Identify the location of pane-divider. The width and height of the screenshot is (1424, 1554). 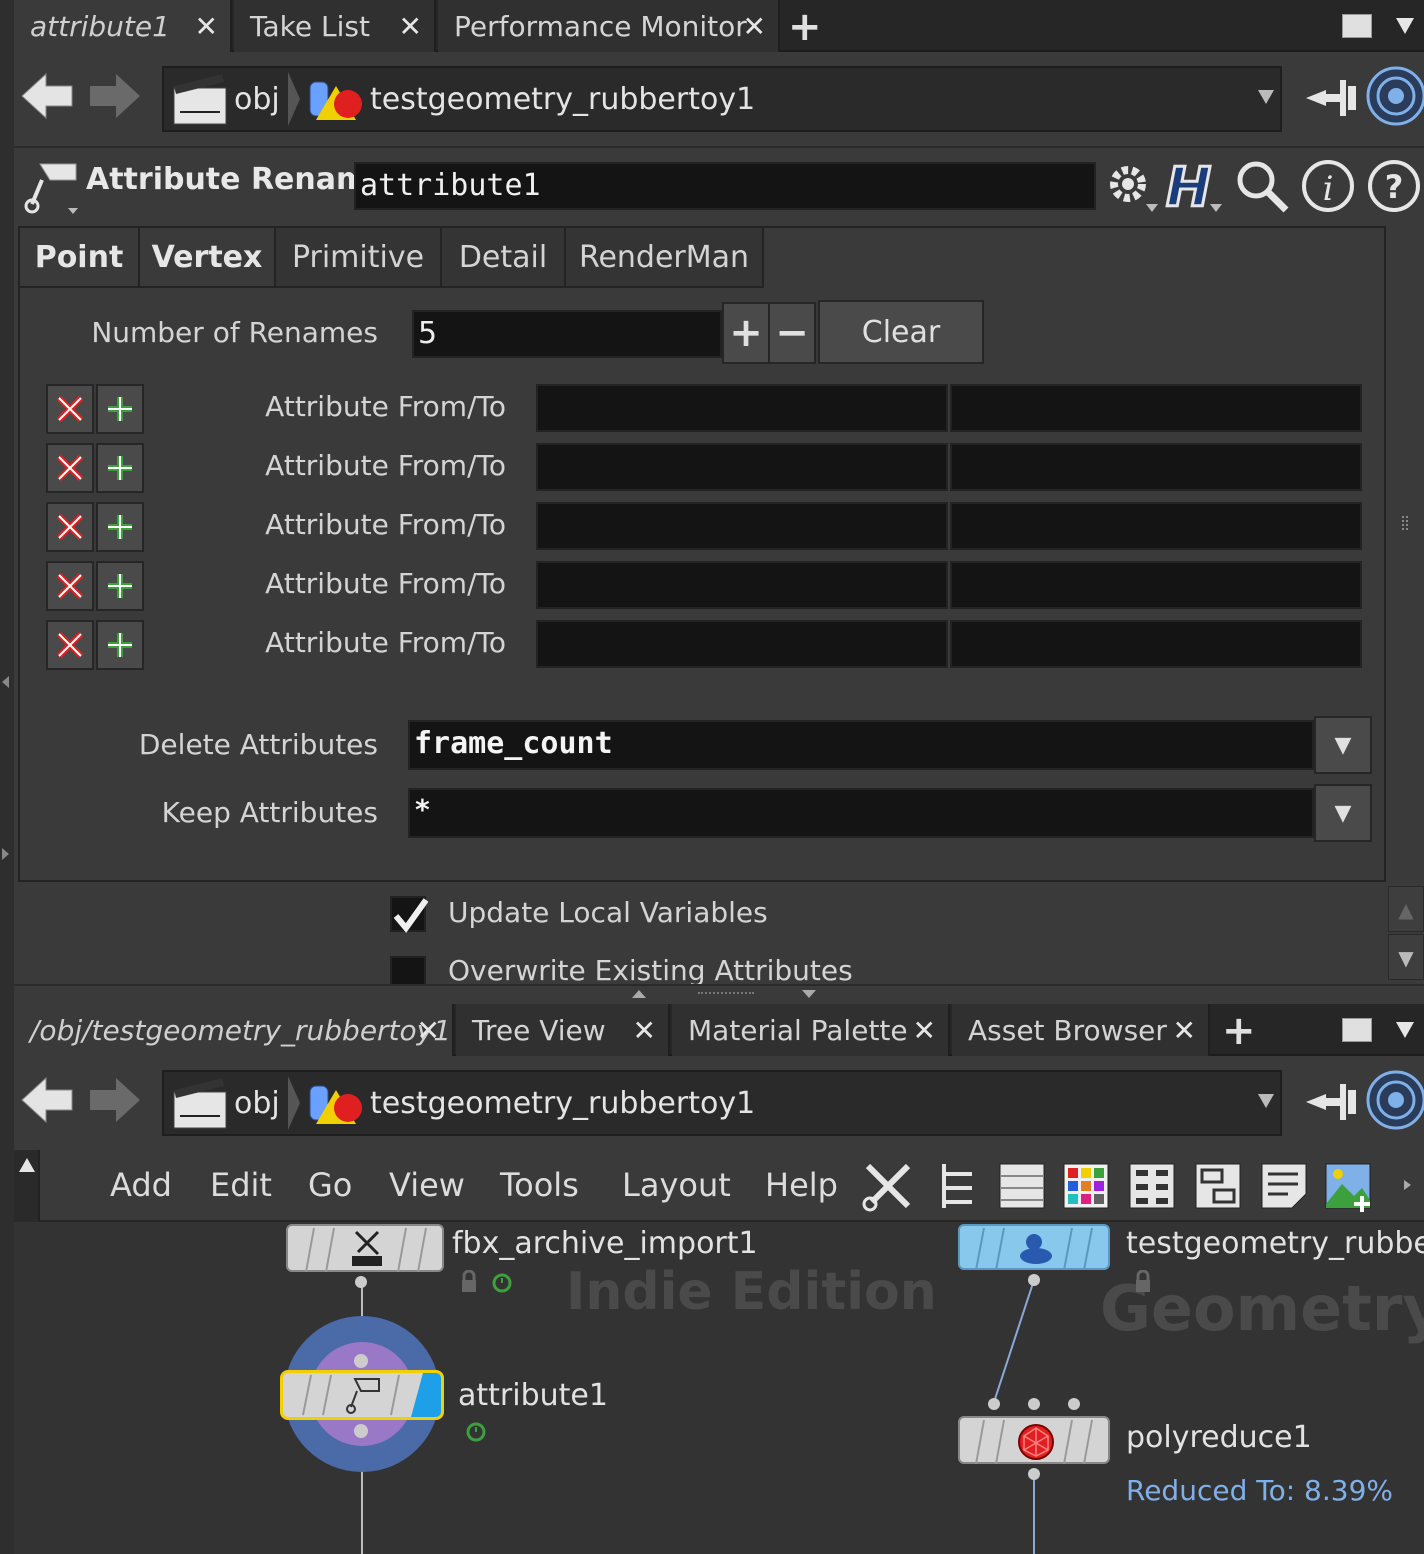
(719, 994).